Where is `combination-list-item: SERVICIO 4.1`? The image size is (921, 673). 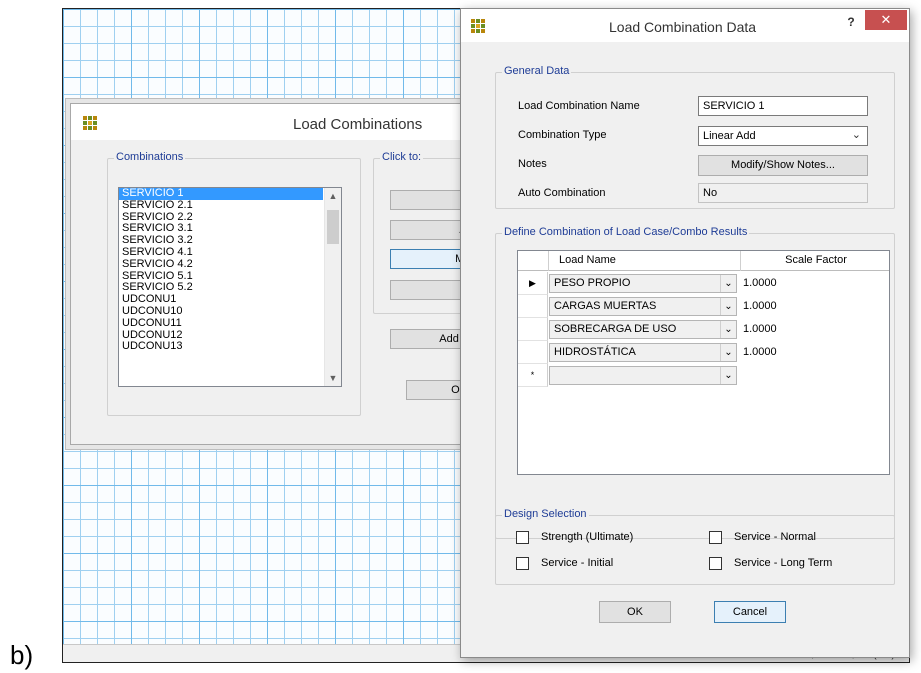
combination-list-item: SERVICIO 4.1 is located at coordinates (230, 252).